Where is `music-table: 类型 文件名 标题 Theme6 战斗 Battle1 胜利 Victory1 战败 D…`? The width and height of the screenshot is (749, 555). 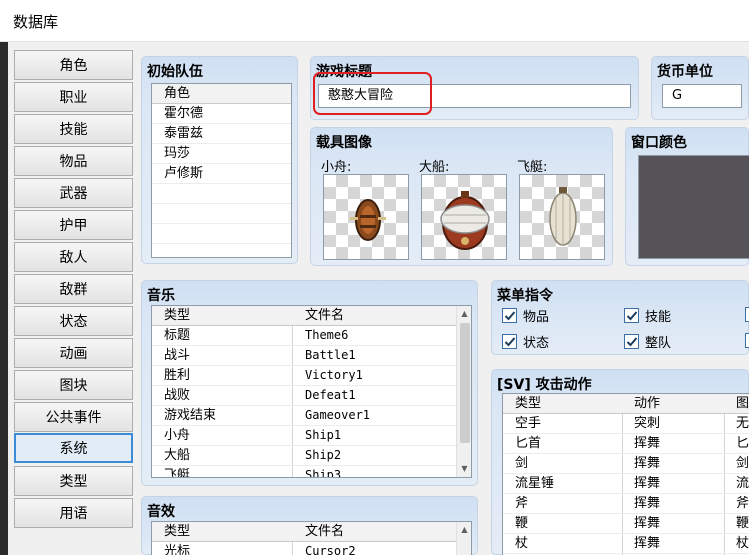 music-table: 类型 文件名 标题 Theme6 战斗 Battle1 胜利 Victory1 战败 D… is located at coordinates (311, 391).